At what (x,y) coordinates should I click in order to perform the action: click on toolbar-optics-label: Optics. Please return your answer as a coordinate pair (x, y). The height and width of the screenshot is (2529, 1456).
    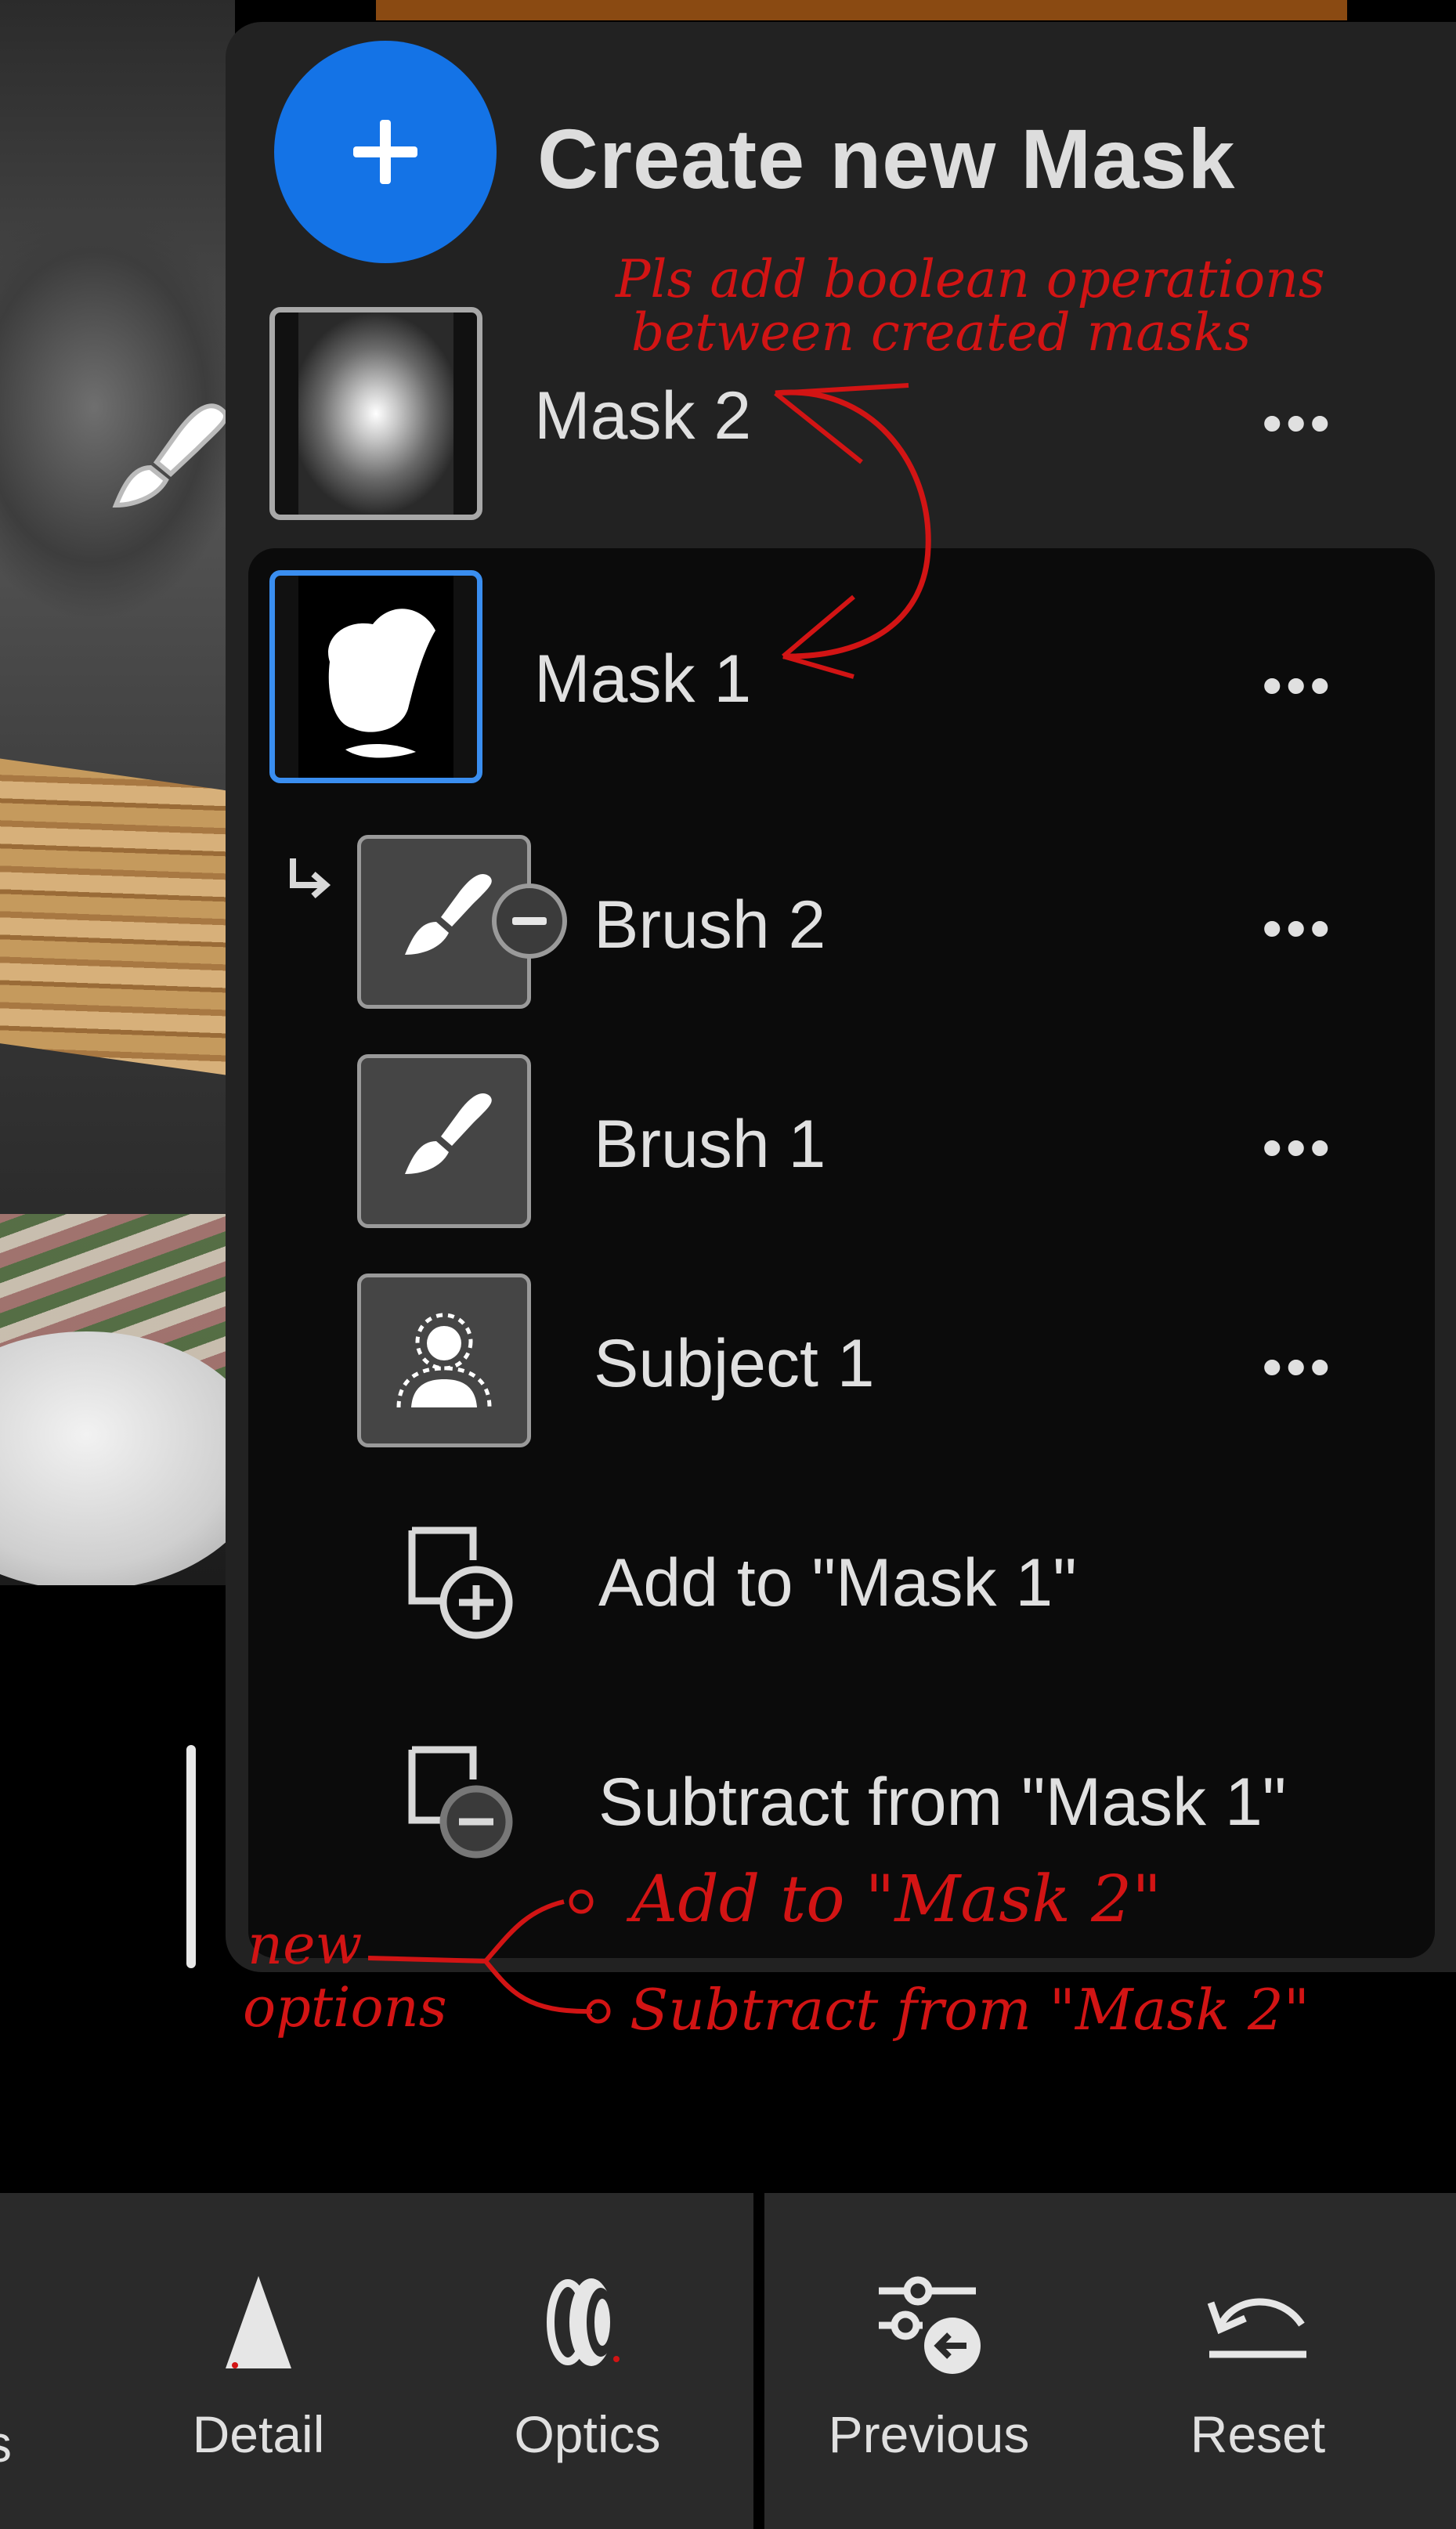
    Looking at the image, I should click on (587, 2434).